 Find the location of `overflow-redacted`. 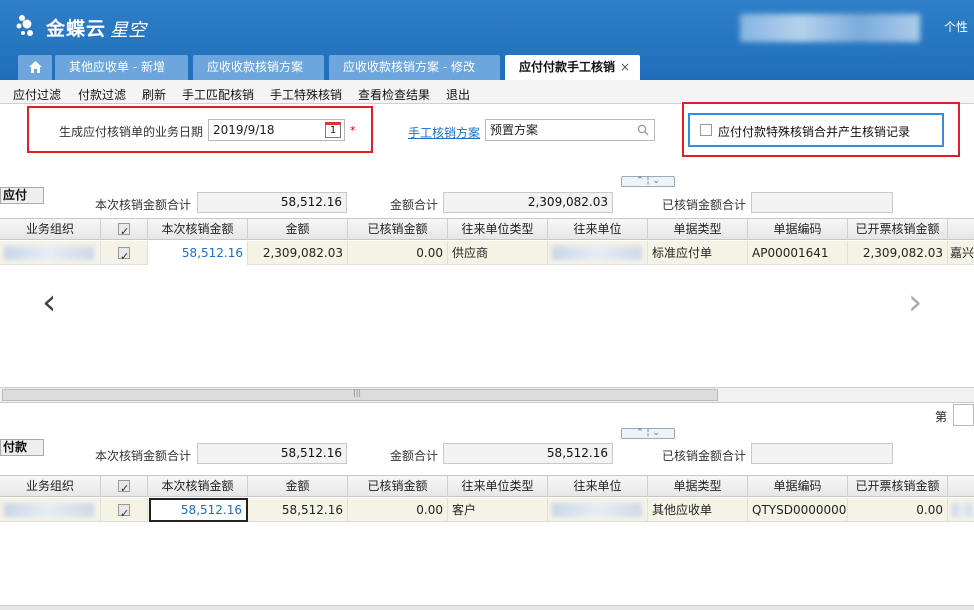

overflow-redacted is located at coordinates (962, 510).